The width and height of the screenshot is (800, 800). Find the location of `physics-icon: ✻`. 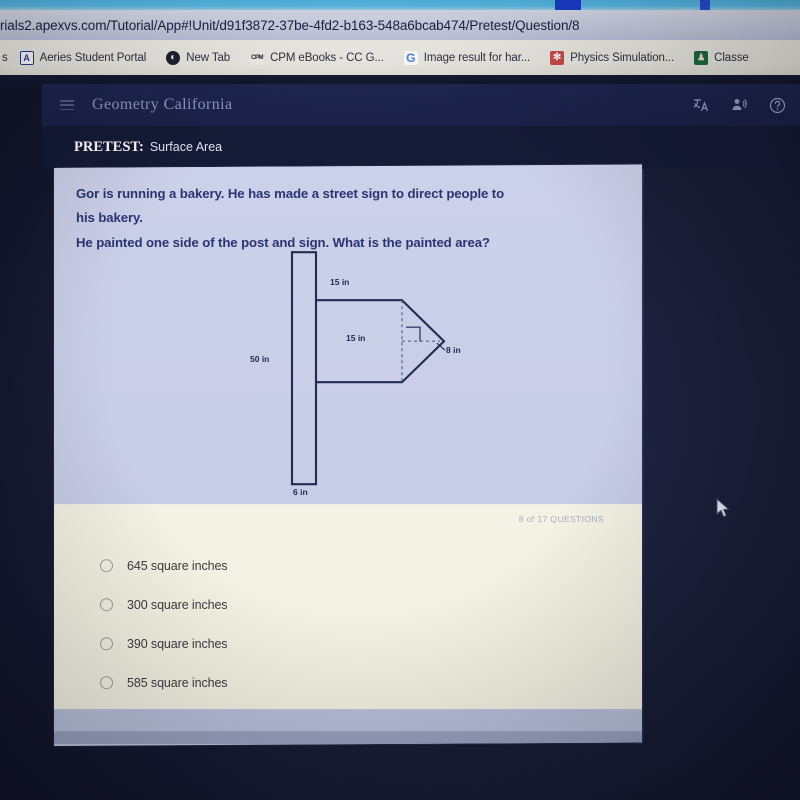

physics-icon: ✻ is located at coordinates (557, 57).